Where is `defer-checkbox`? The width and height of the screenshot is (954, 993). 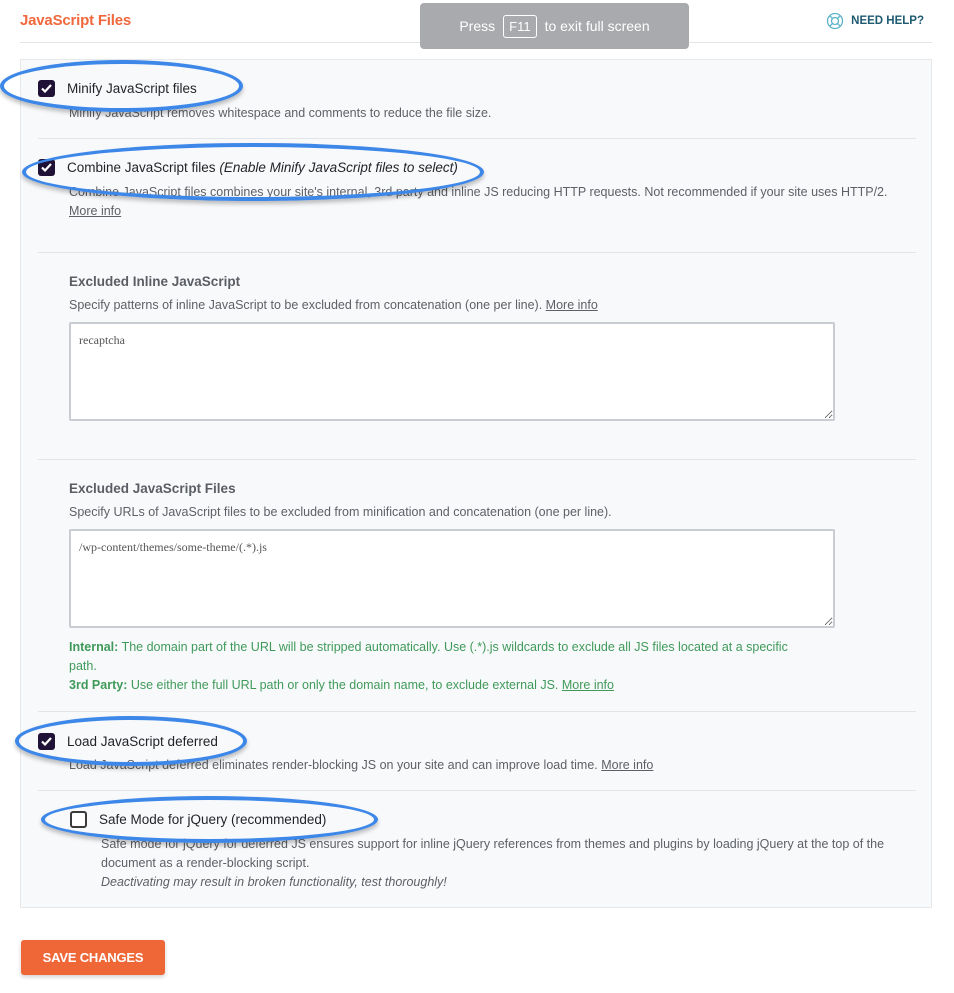 defer-checkbox is located at coordinates (46, 741).